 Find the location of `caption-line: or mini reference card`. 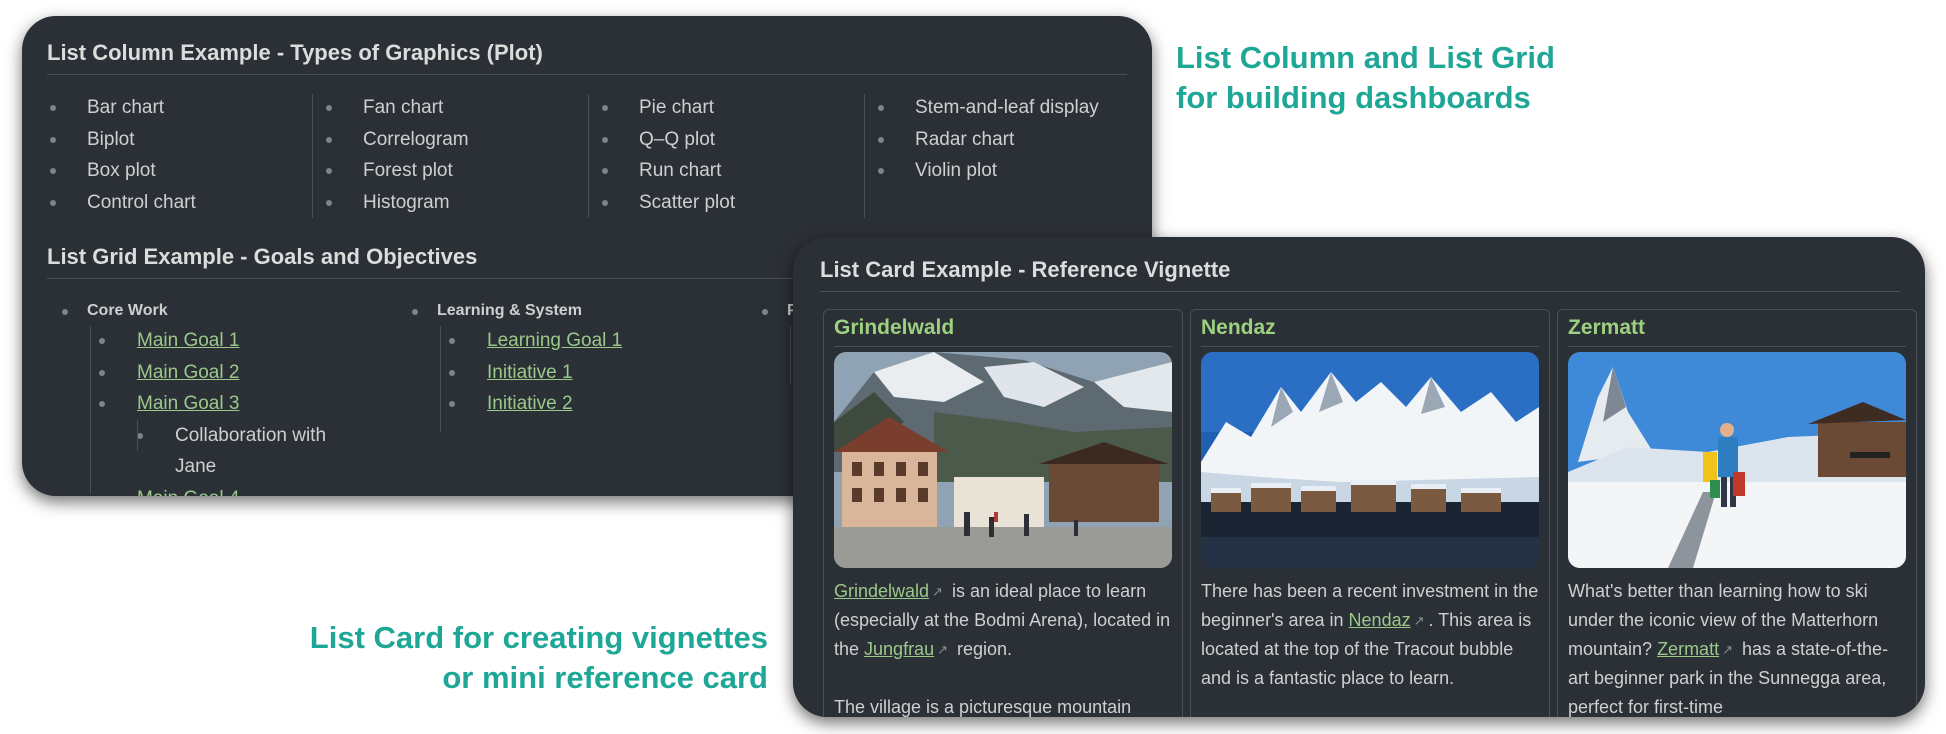

caption-line: or mini reference card is located at coordinates (605, 677).